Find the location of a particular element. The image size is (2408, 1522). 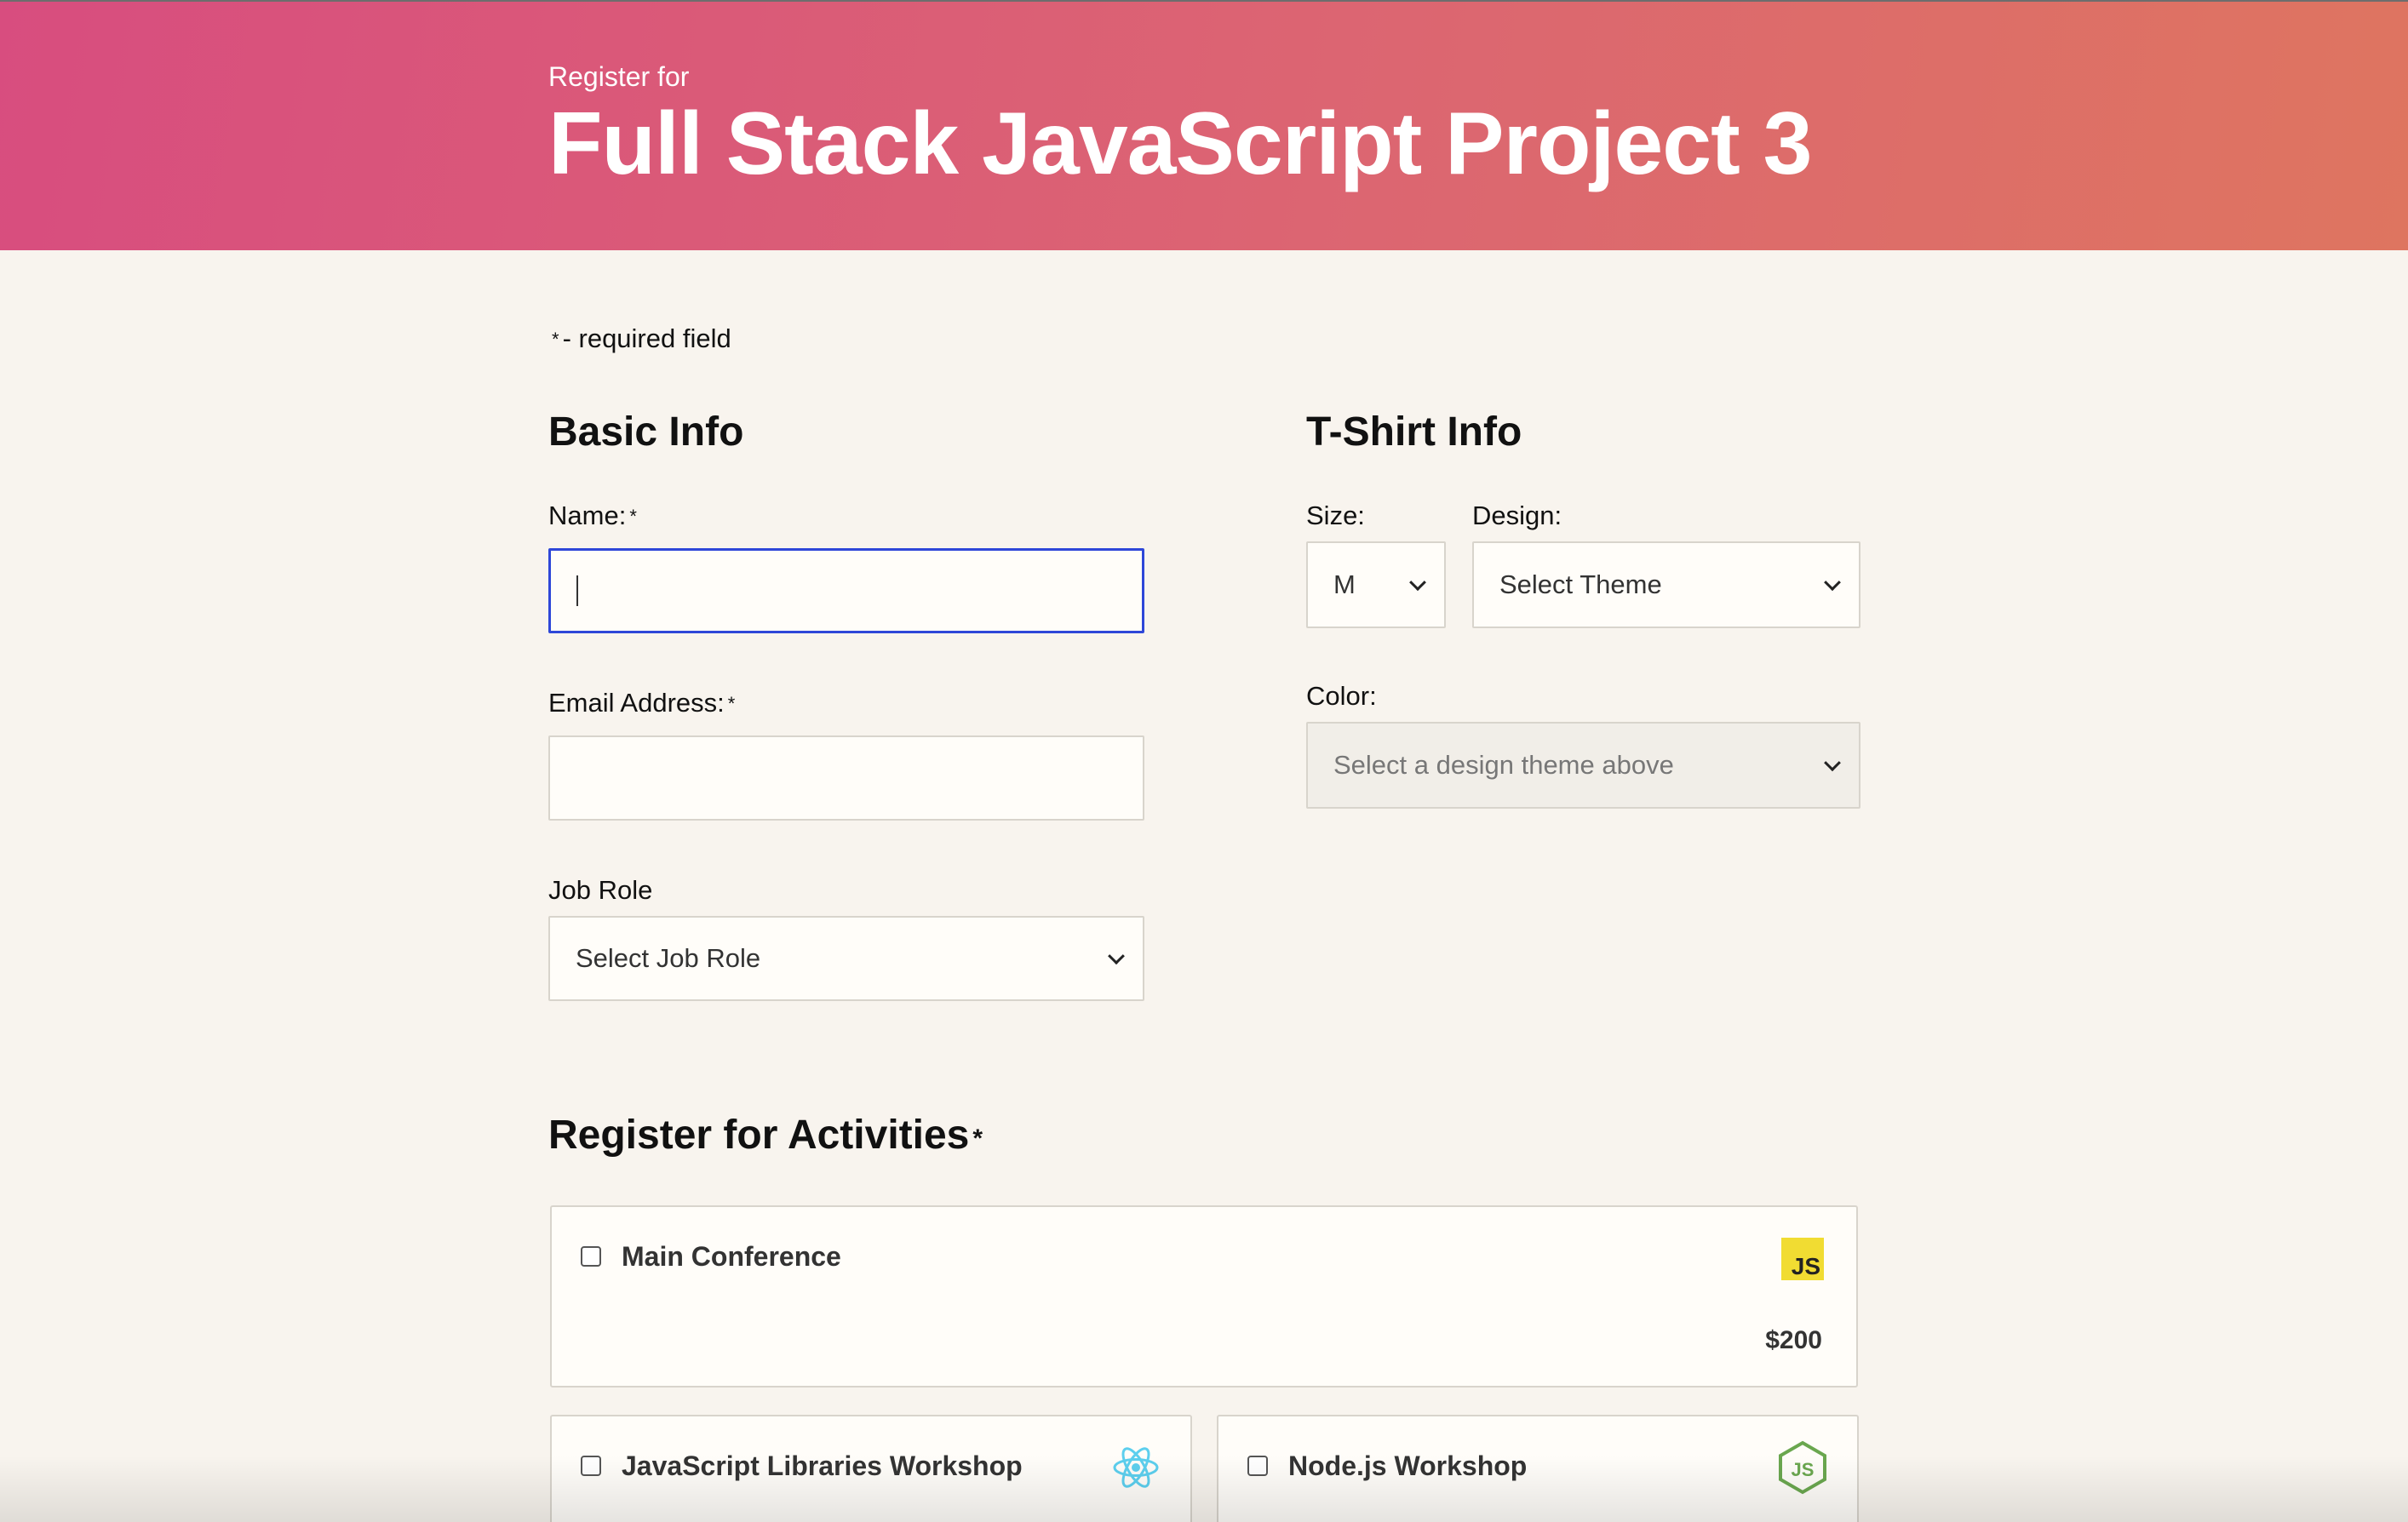

job-role-label: Job Role is located at coordinates (600, 890).